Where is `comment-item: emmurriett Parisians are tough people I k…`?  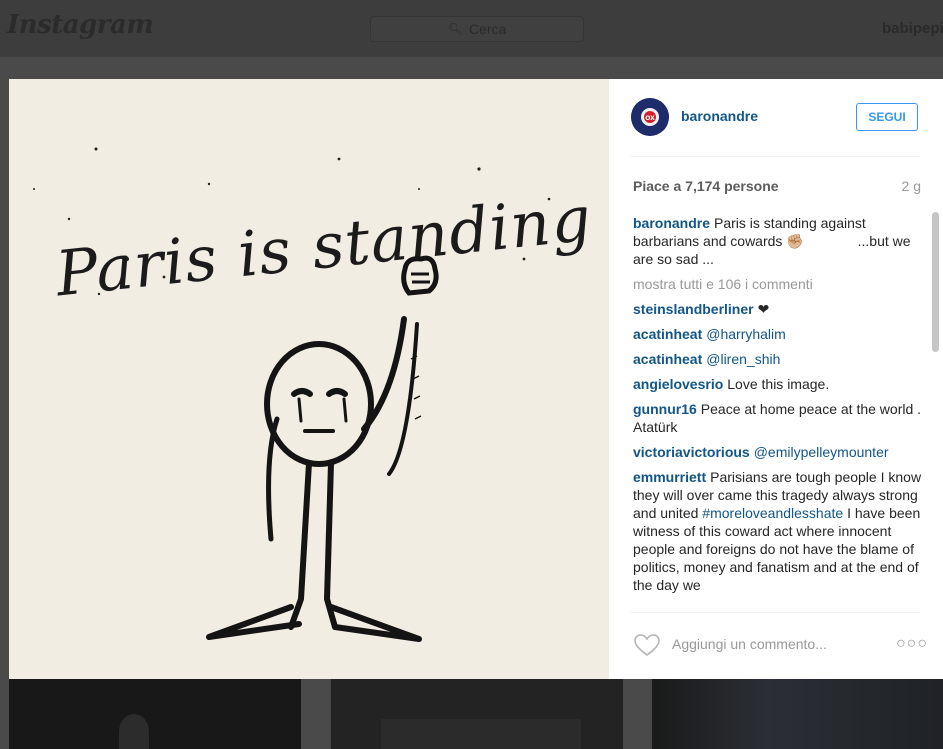 comment-item: emmurriett Parisians are tough people I k… is located at coordinates (781, 531).